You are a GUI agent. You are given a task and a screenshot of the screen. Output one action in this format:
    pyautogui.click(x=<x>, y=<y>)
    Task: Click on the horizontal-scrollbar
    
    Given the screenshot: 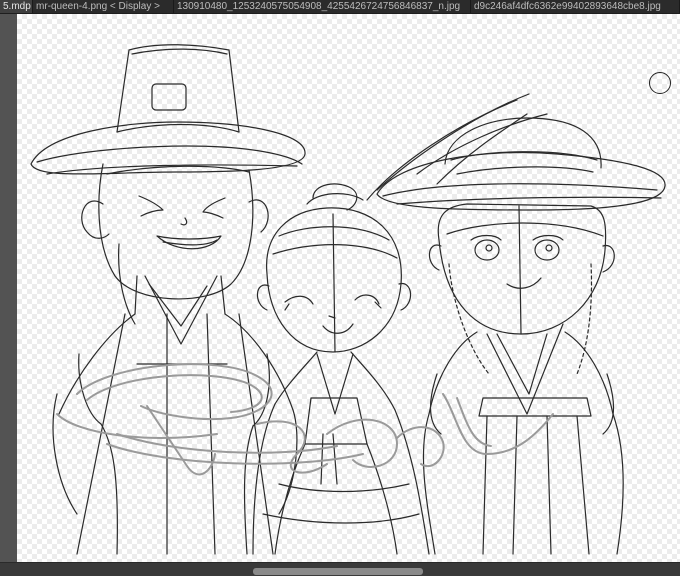 What is the action you would take?
    pyautogui.click(x=340, y=569)
    